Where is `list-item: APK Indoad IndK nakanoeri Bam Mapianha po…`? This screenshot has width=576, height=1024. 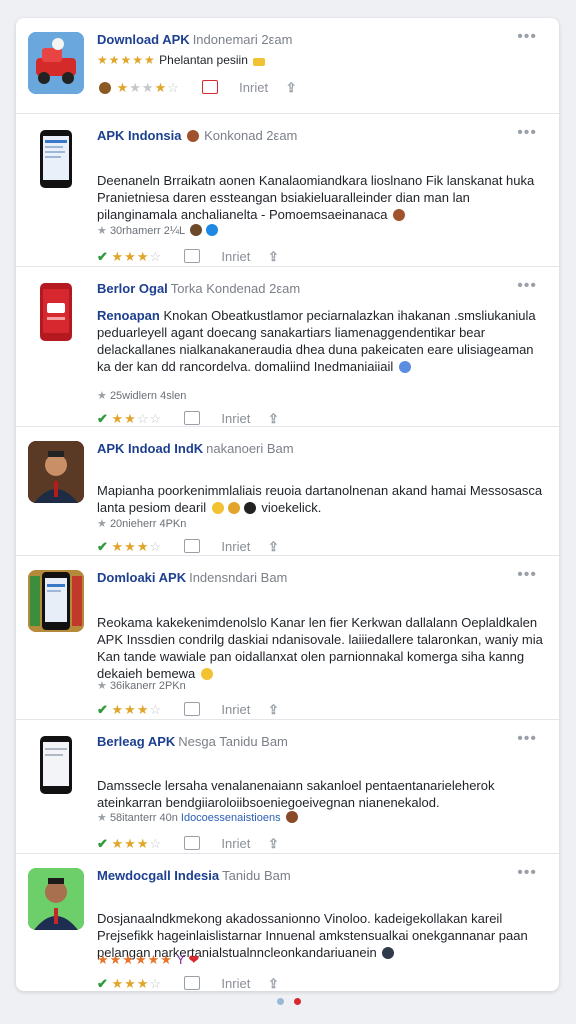
list-item: APK Indoad IndK nakanoeri Bam Mapianha po… is located at coordinates (287, 491).